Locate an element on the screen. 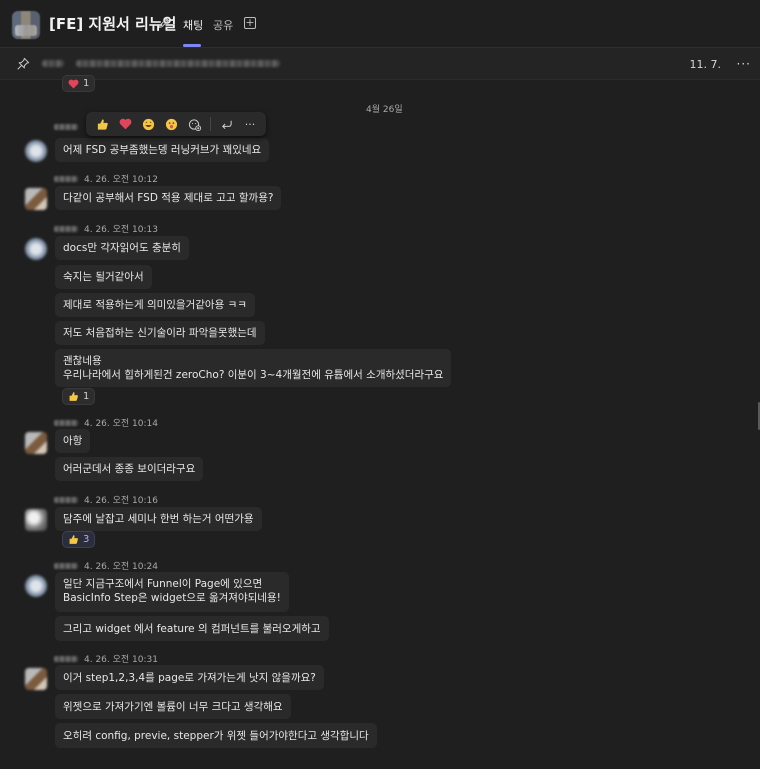 This screenshot has height=769, width=760. message-timestamp: 4. 26. 오전 10:13 is located at coordinates (121, 230).